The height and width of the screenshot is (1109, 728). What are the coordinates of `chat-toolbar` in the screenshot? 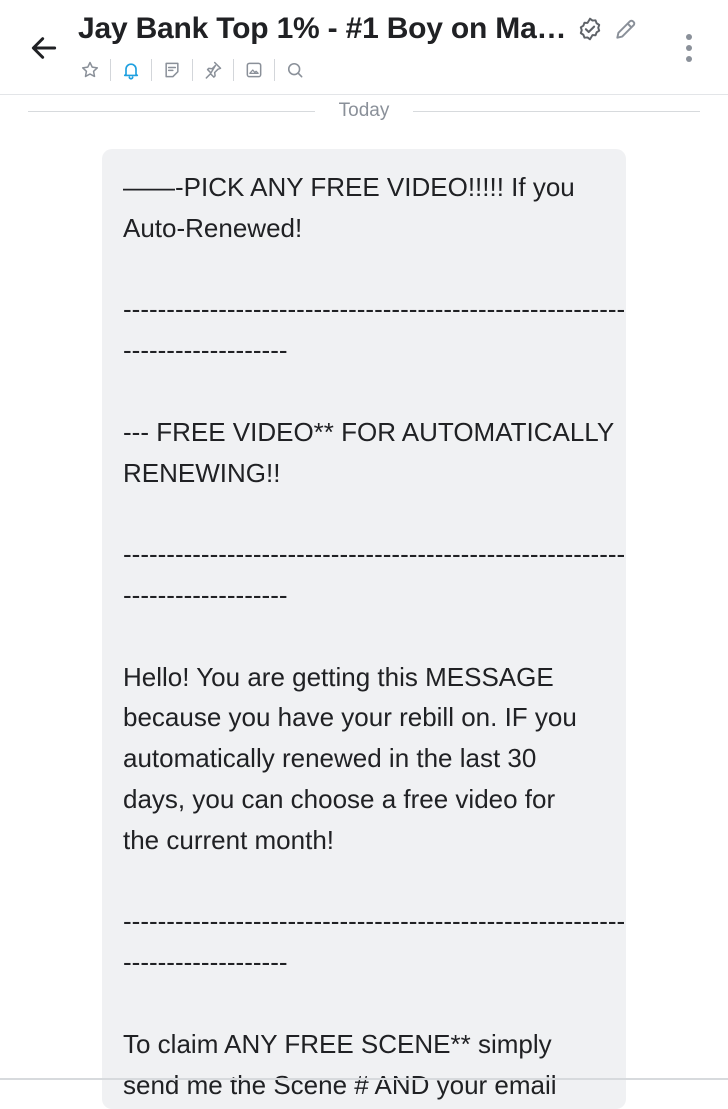 It's located at (192, 70).